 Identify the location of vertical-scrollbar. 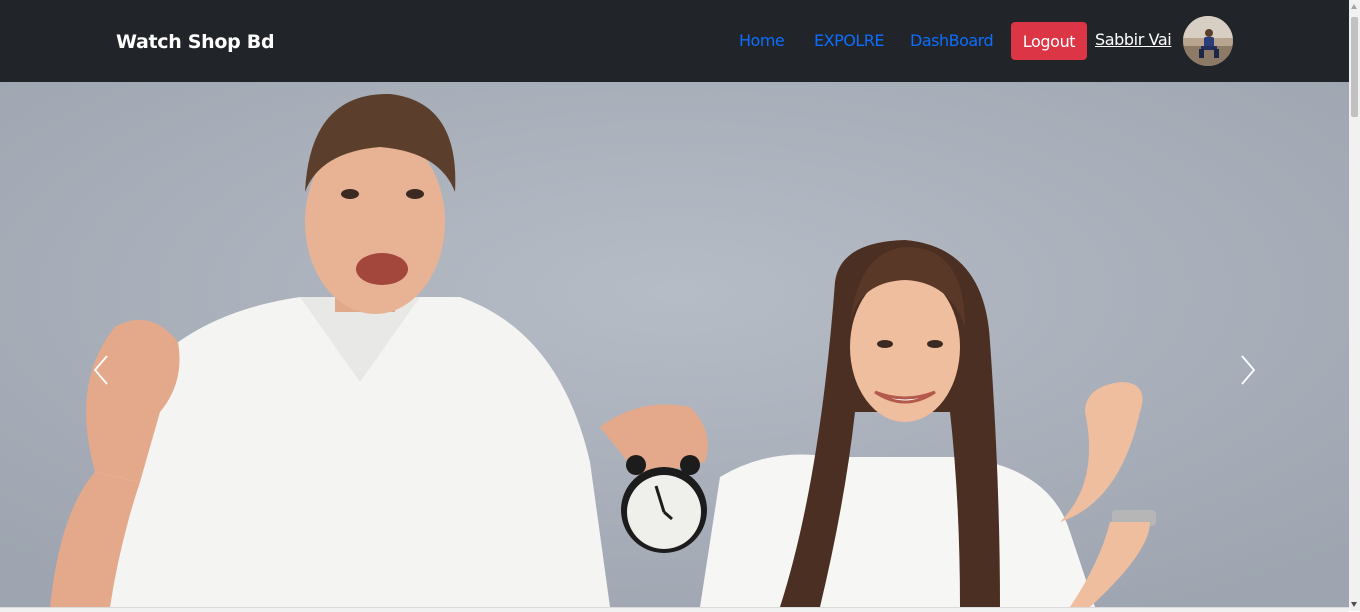
(1354, 305).